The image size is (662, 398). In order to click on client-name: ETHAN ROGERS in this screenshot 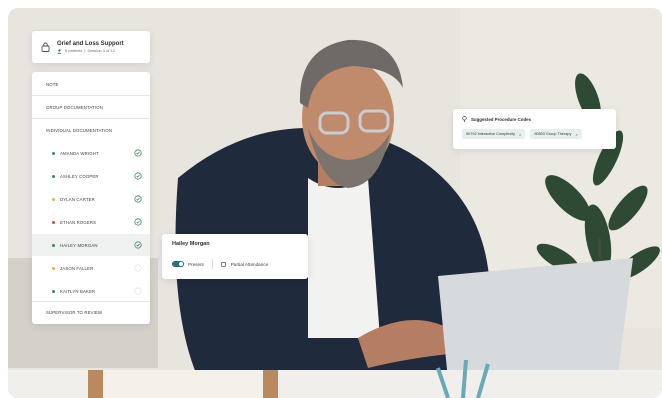, I will do `click(78, 222)`.